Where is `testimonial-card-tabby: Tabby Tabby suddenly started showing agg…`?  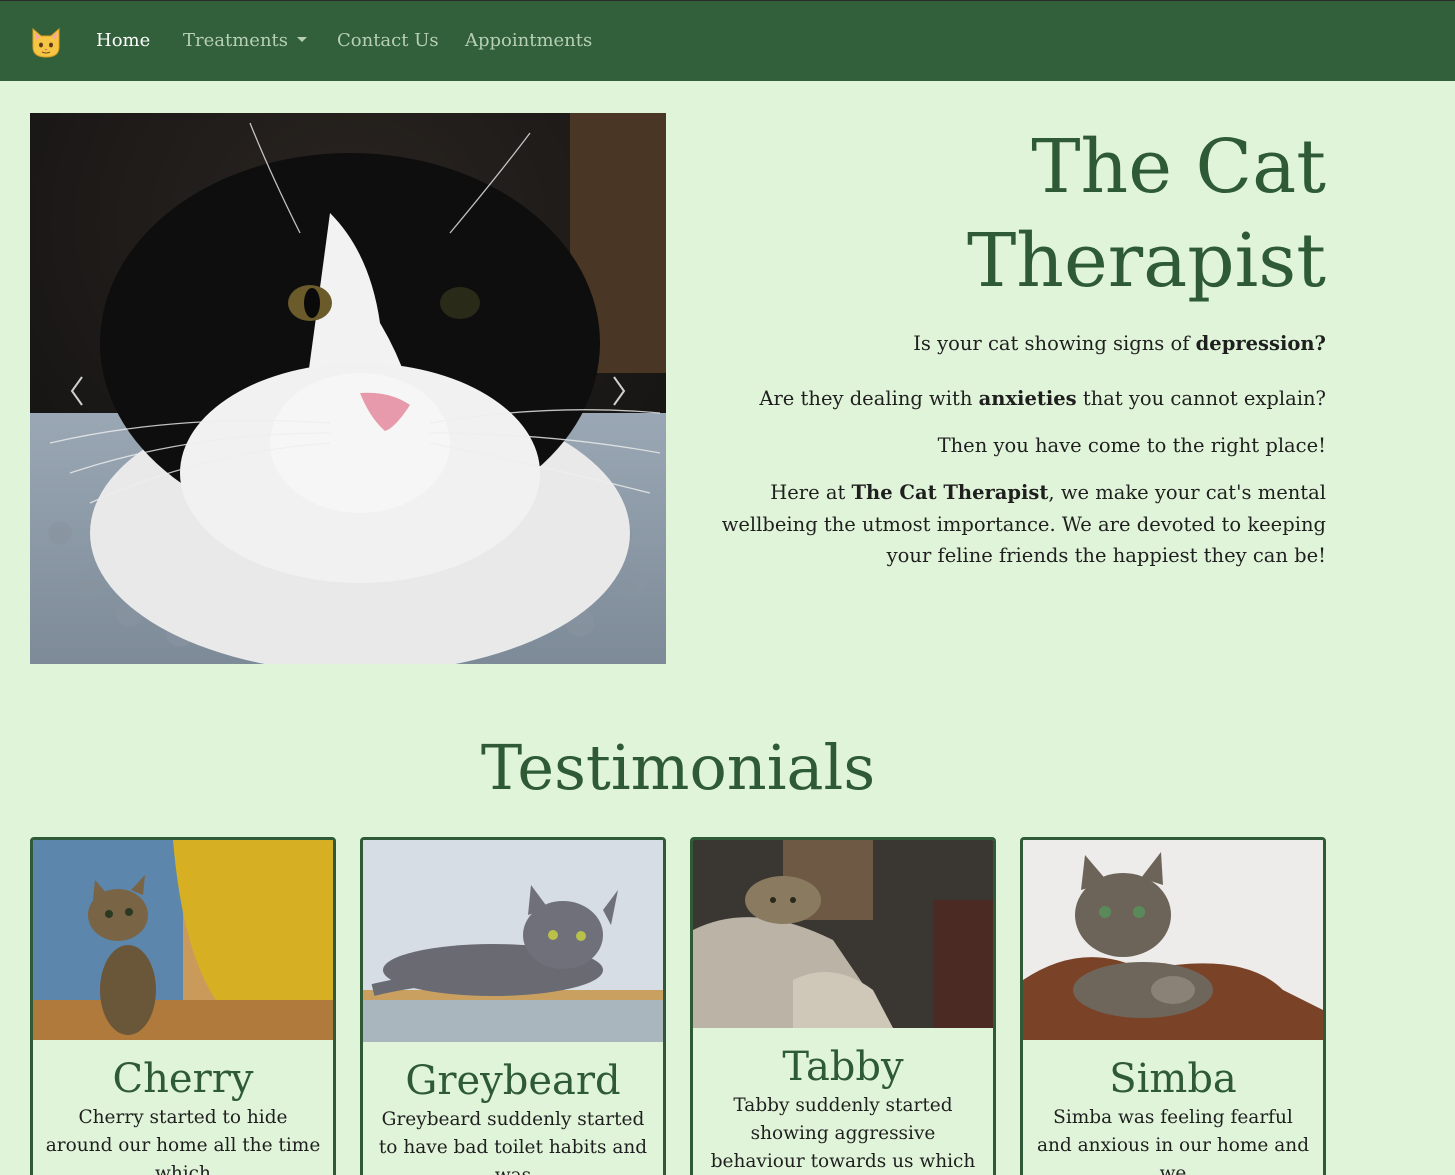 testimonial-card-tabby: Tabby Tabby suddenly started showing agg… is located at coordinates (843, 1006).